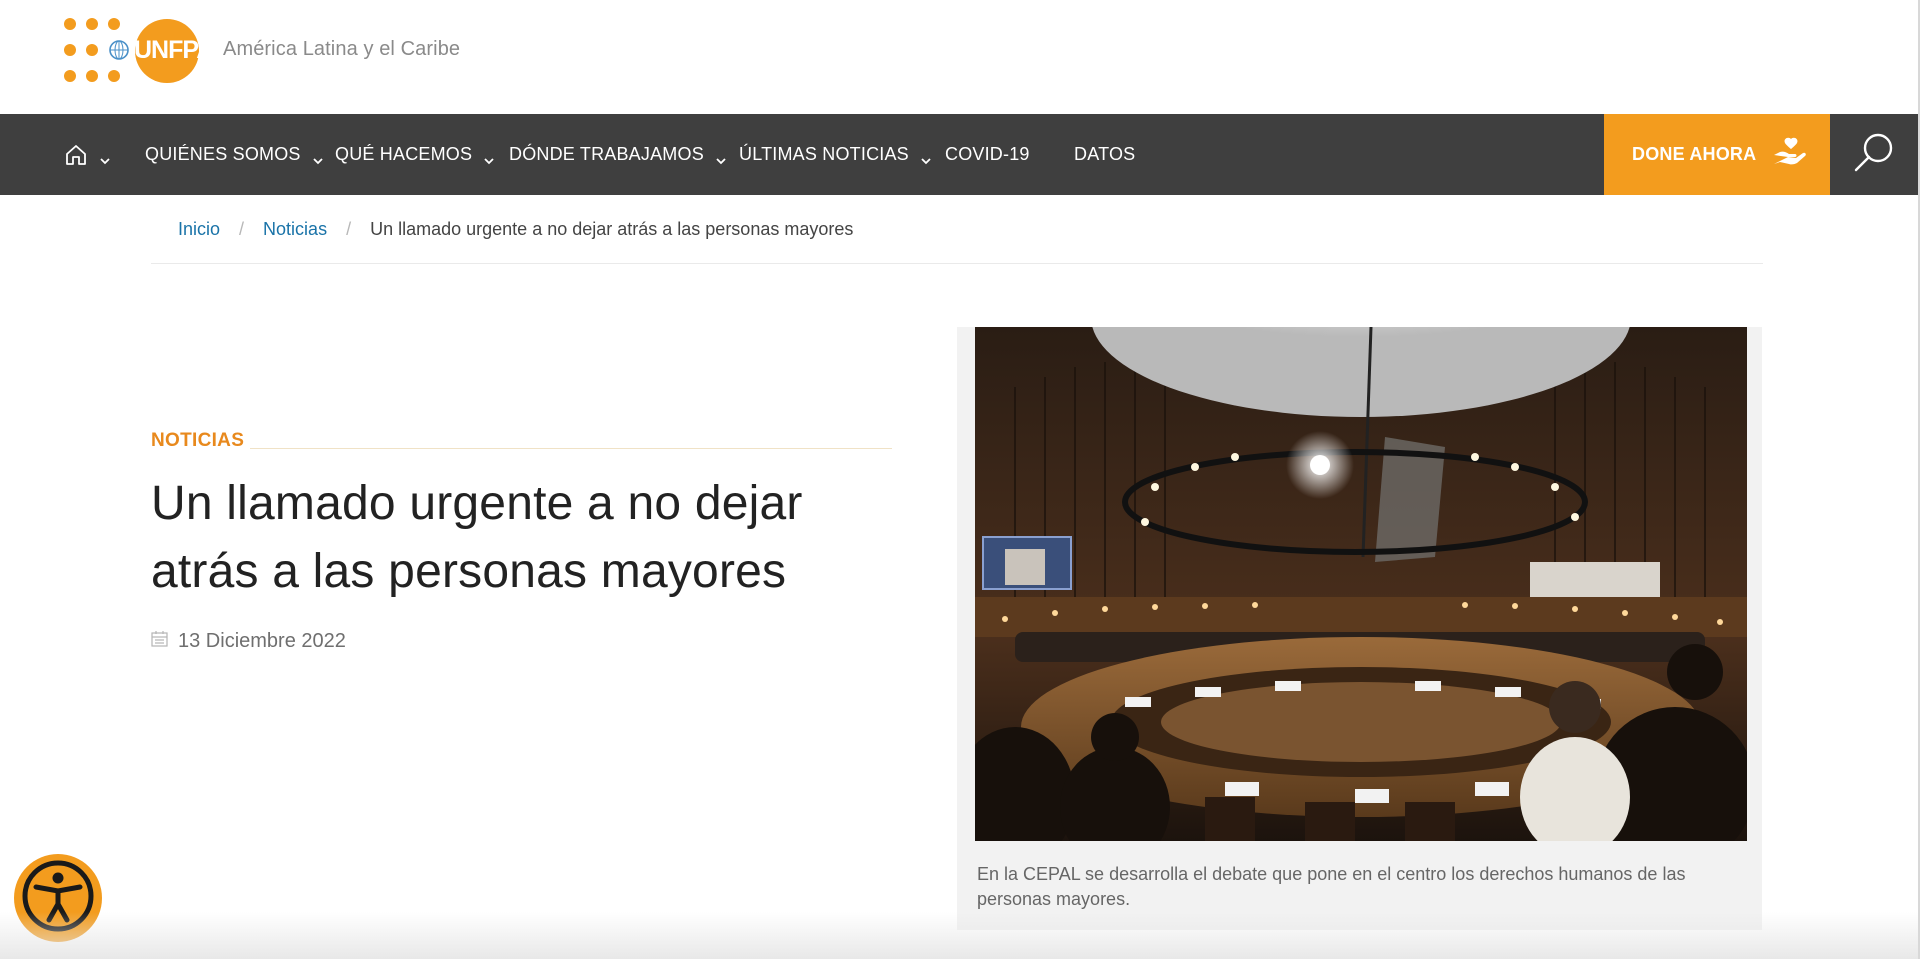  I want to click on nav-item-label: QUÉ HACEMOS, so click(404, 154).